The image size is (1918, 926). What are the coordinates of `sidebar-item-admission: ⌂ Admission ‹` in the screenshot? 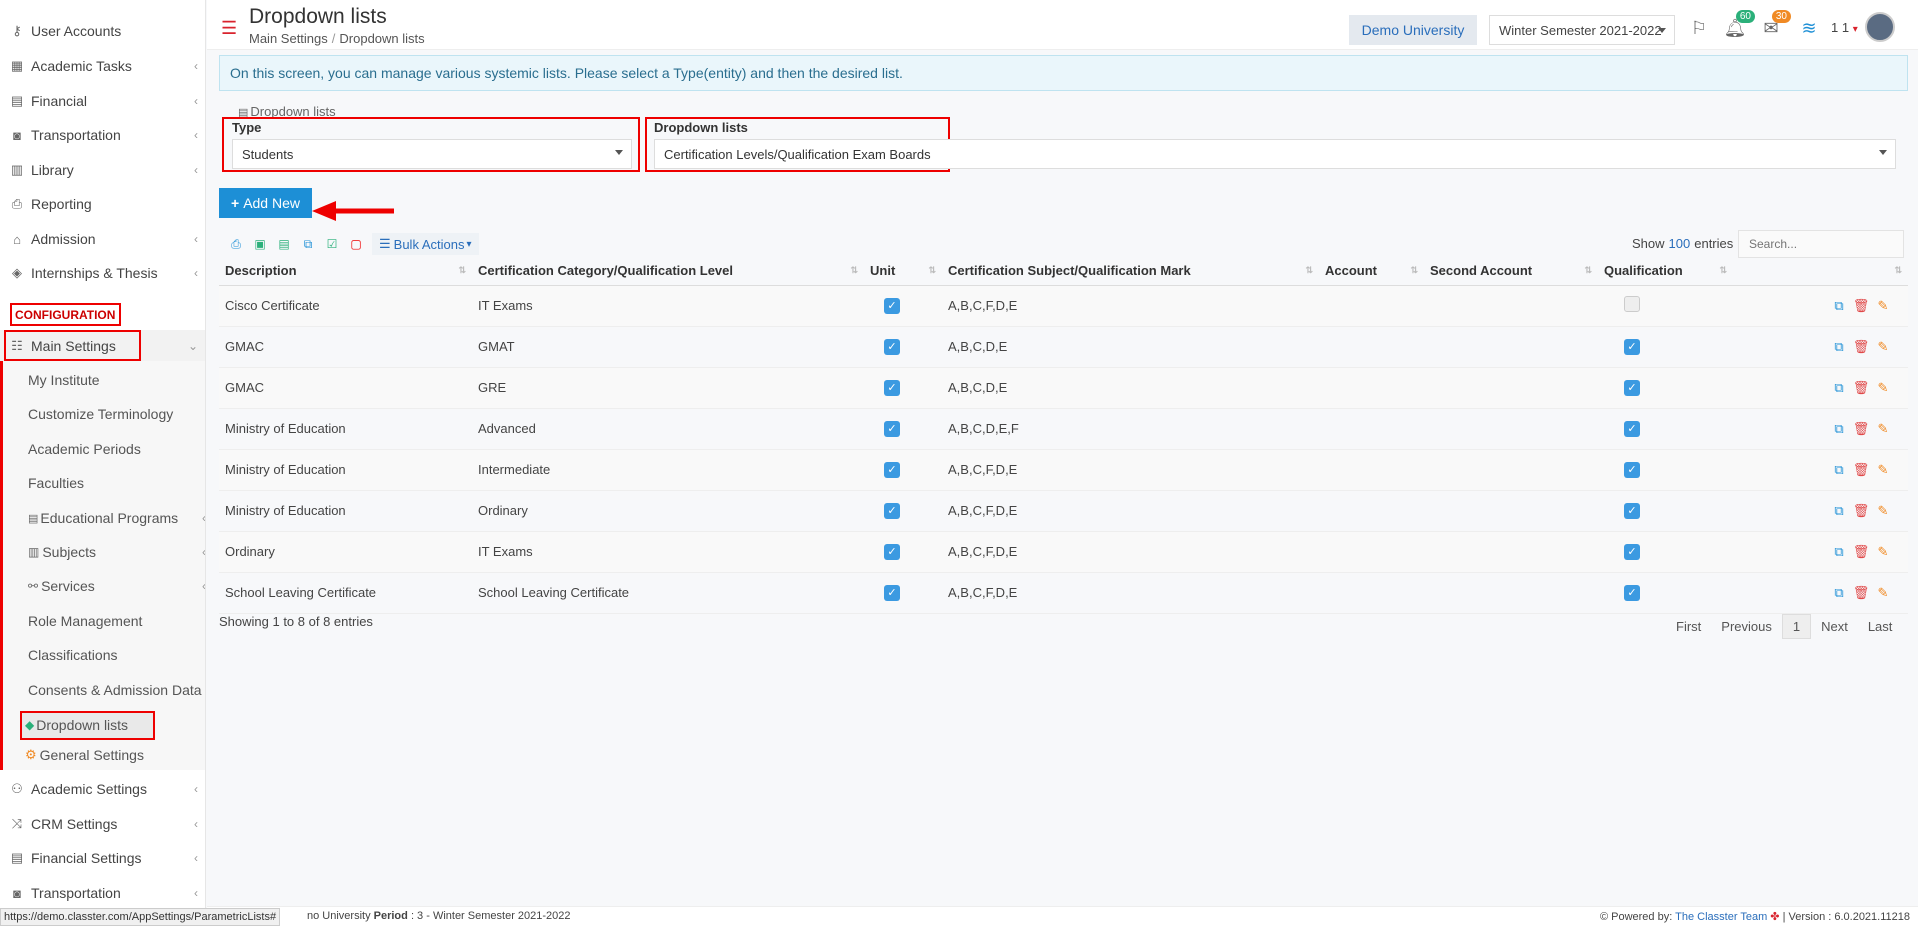 It's located at (102, 239).